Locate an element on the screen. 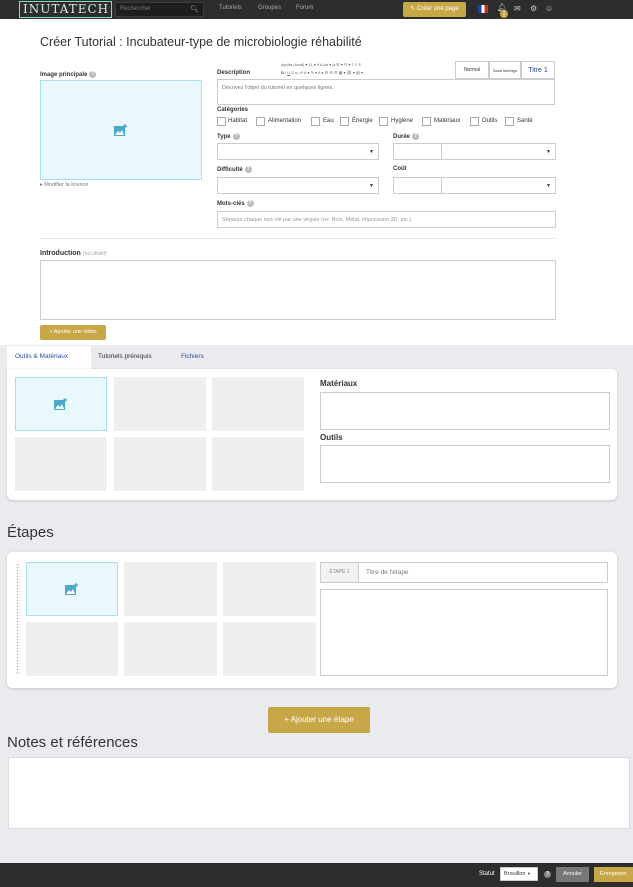  tab-tutoriels-prerequis: Tutoriels prérequis is located at coordinates (125, 356).